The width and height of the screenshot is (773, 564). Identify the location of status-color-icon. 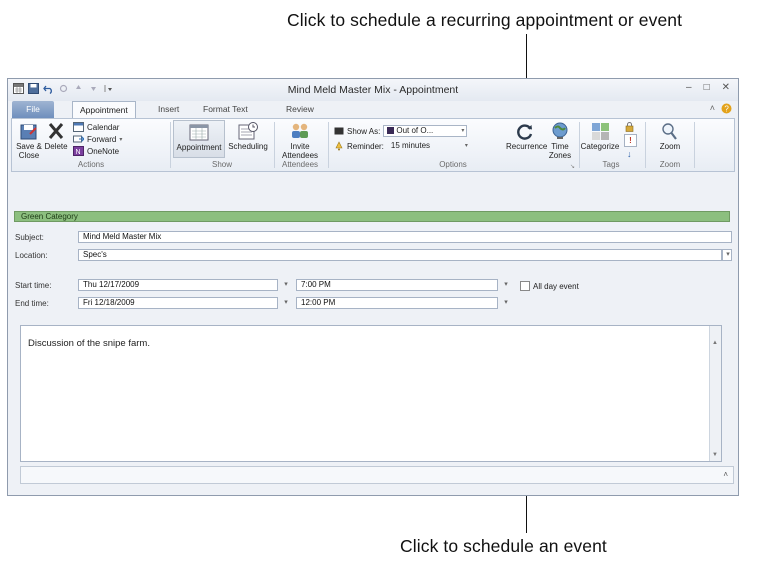
(391, 131).